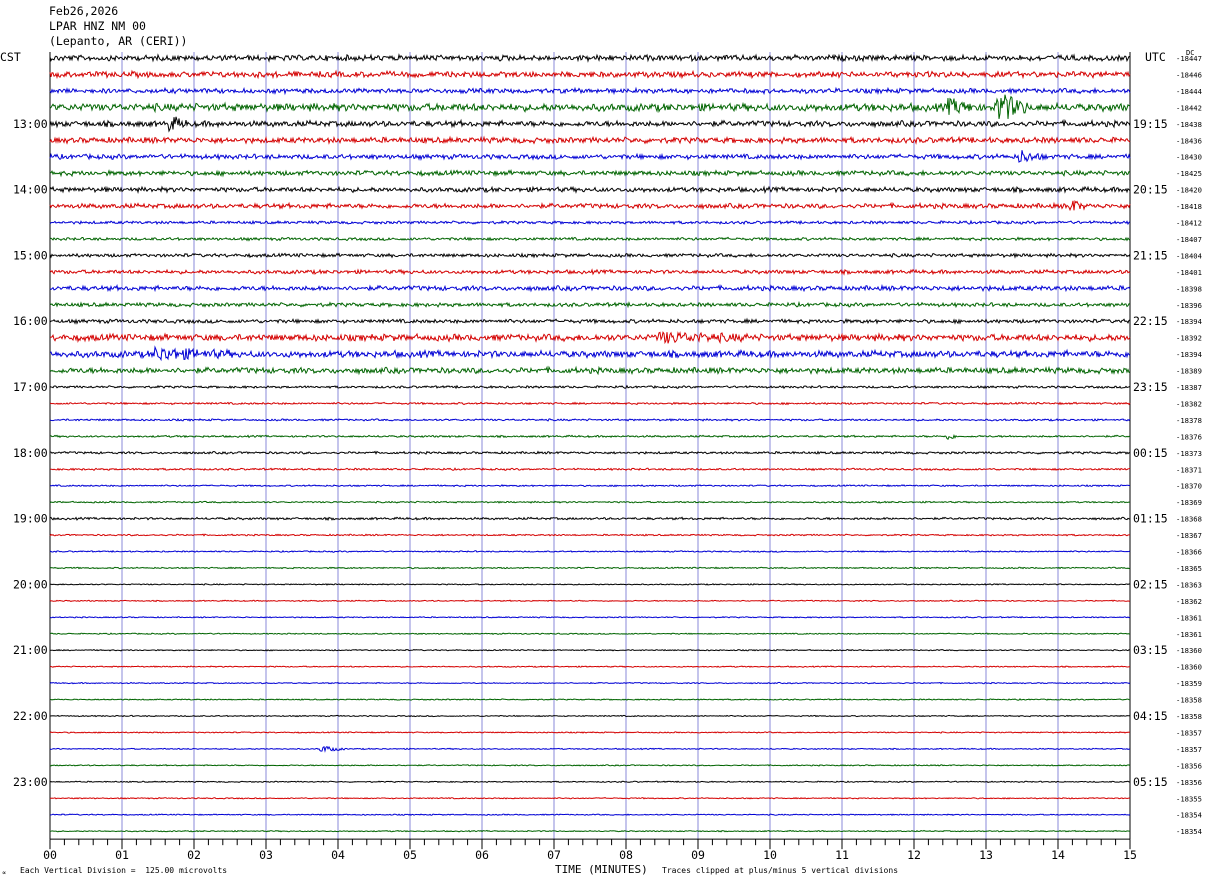 This screenshot has width=1210, height=886. I want to click on left-hour-label: 21:00, so click(30, 650).